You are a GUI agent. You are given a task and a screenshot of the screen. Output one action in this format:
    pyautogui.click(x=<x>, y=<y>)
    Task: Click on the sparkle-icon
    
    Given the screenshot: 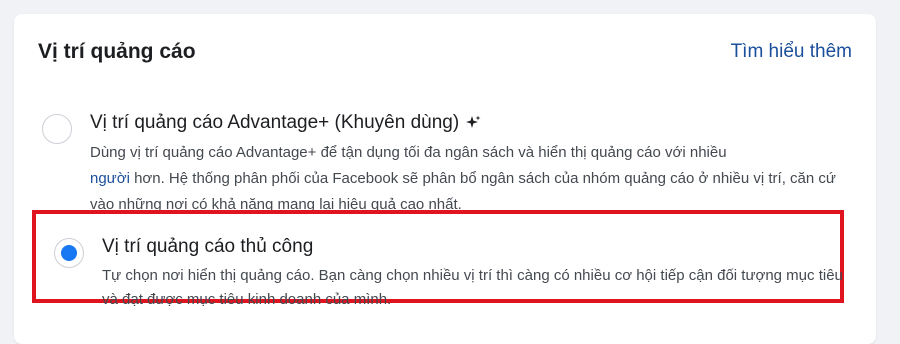 What is the action you would take?
    pyautogui.click(x=473, y=121)
    